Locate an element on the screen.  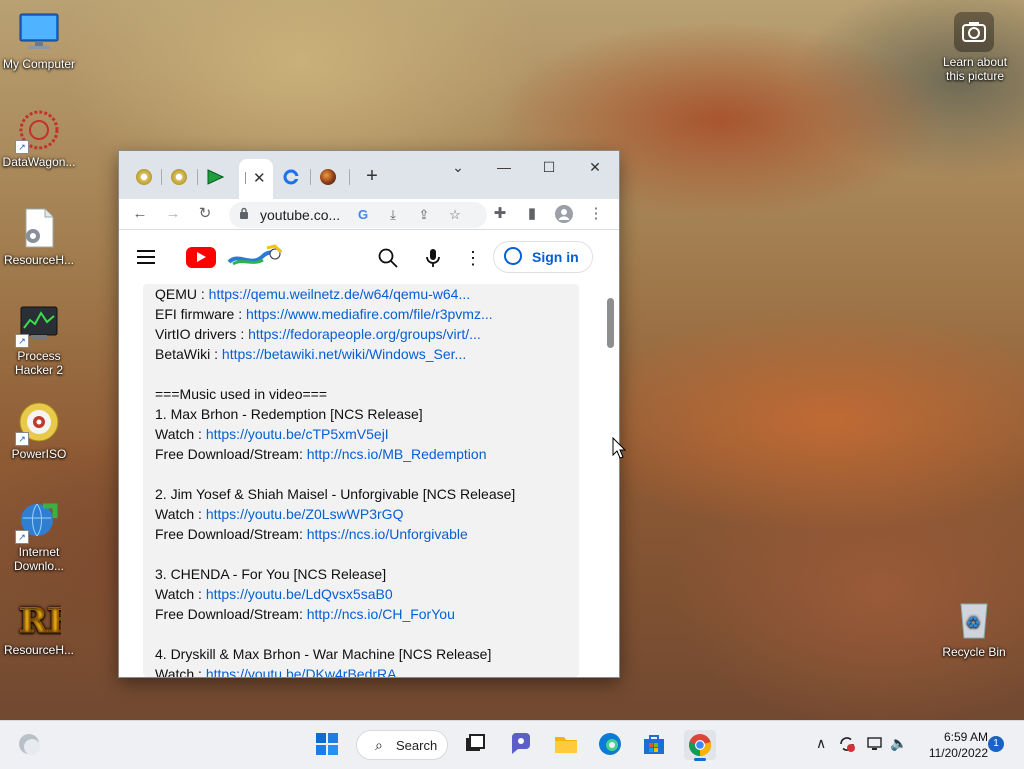
more-options-icon: ⋮ is located at coordinates (473, 258).